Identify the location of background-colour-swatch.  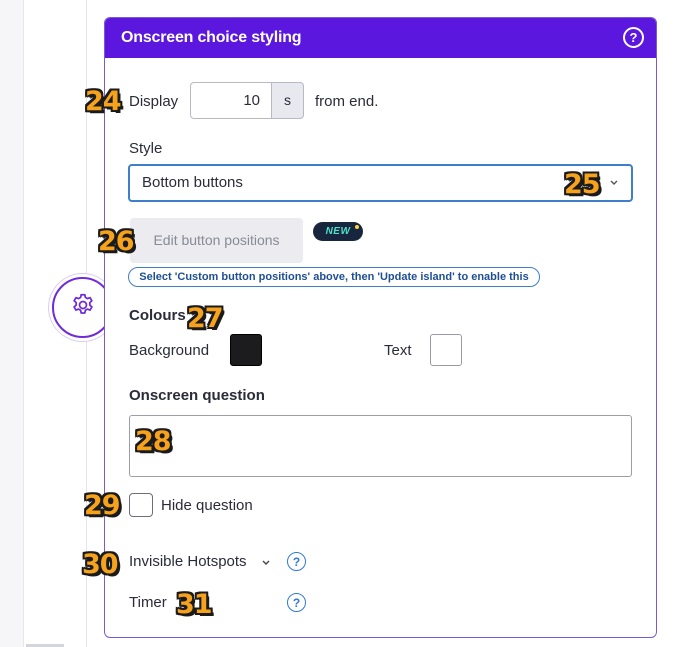
(246, 350).